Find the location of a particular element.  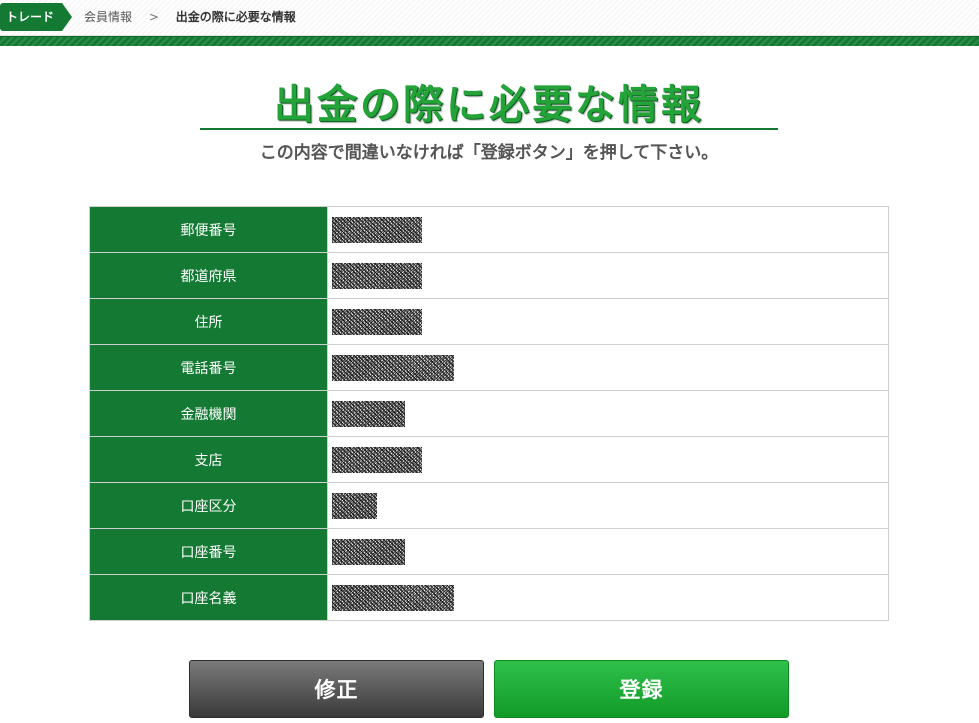

breadcrumb: トレード 会員情報 > 出金の際に必要な情報 is located at coordinates (489, 18).